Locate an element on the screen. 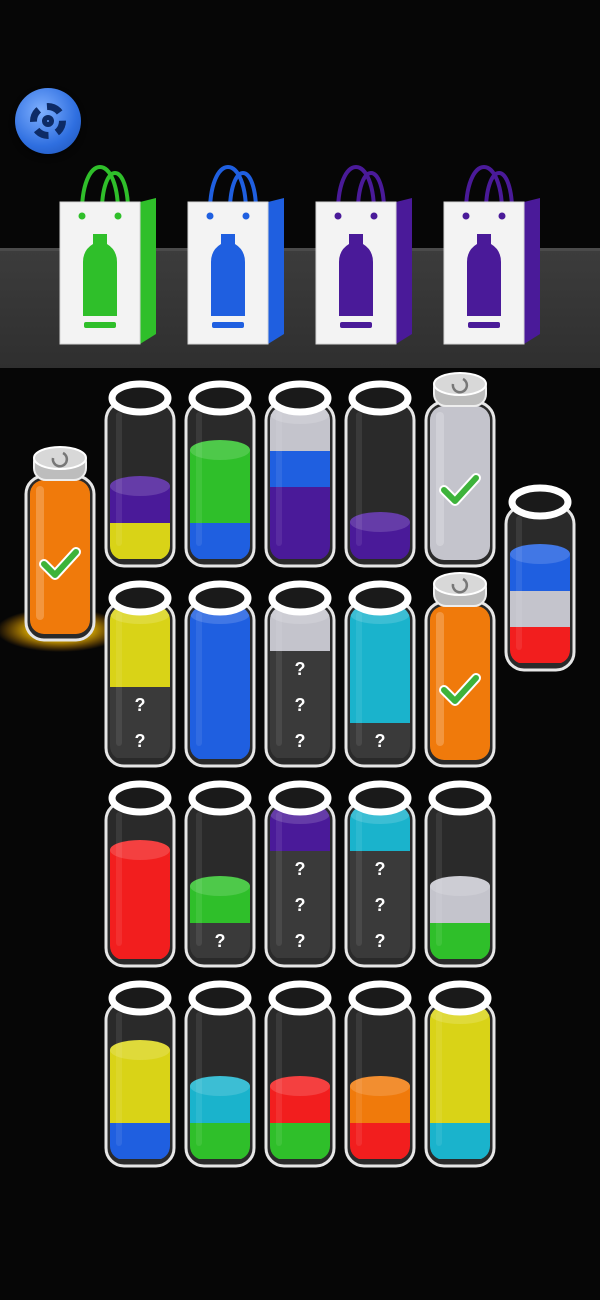 This screenshot has width=600, height=1300. tube: ?? is located at coordinates (140, 674).